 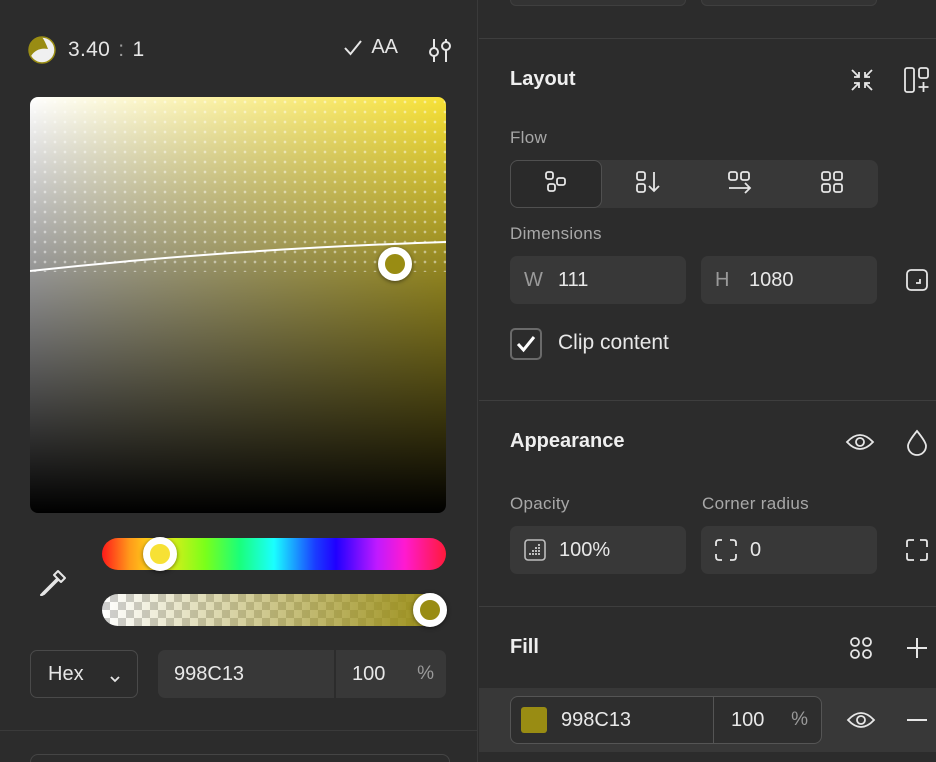 What do you see at coordinates (917, 442) in the screenshot?
I see `drop-icon` at bounding box center [917, 442].